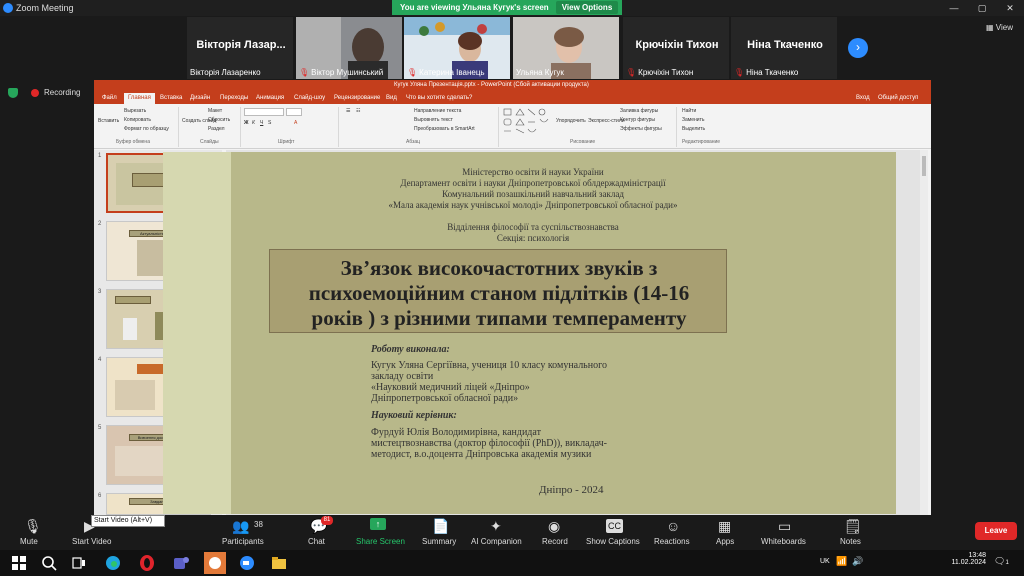 Image resolution: width=1024 pixels, height=576 pixels. What do you see at coordinates (378, 524) in the screenshot?
I see `share-screen-icon: ↑` at bounding box center [378, 524].